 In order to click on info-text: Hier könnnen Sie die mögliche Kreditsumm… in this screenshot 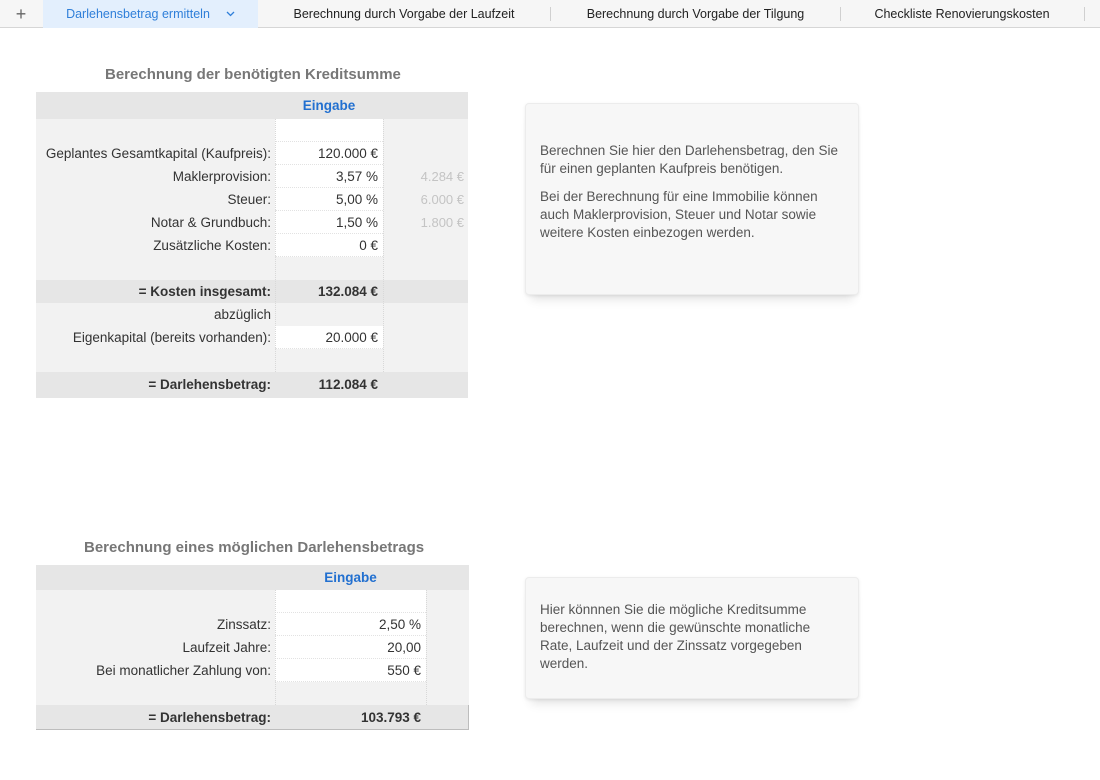, I will do `click(675, 636)`.